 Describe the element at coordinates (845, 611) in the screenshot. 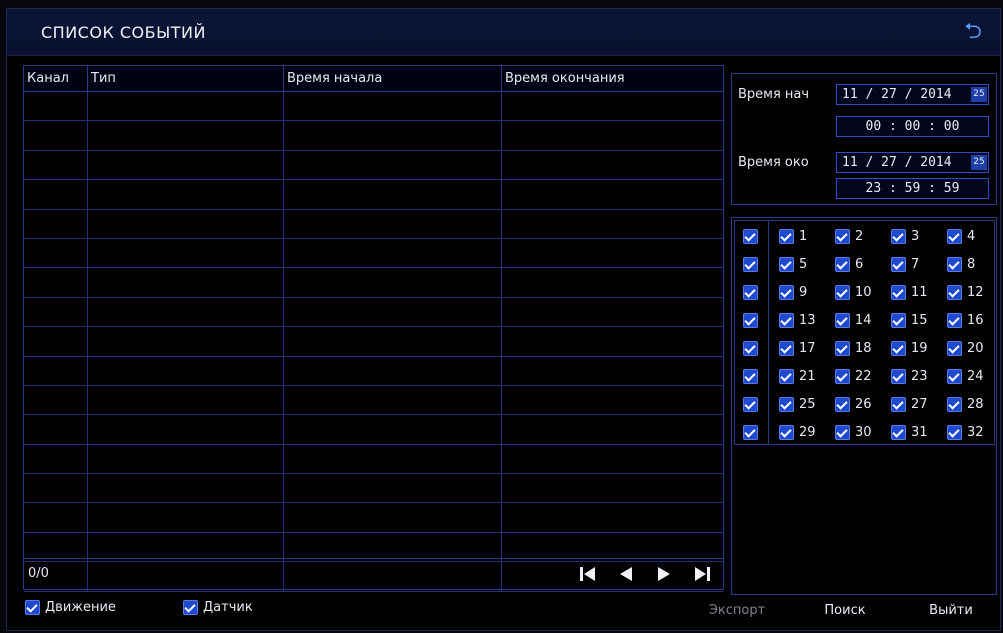

I see `search-button: Поиск` at that location.